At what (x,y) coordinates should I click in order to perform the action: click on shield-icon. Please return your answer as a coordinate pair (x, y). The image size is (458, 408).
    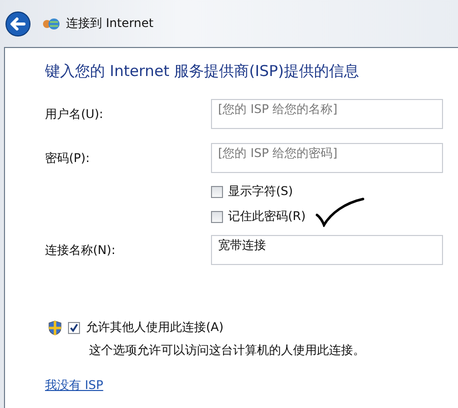
    Looking at the image, I should click on (55, 328).